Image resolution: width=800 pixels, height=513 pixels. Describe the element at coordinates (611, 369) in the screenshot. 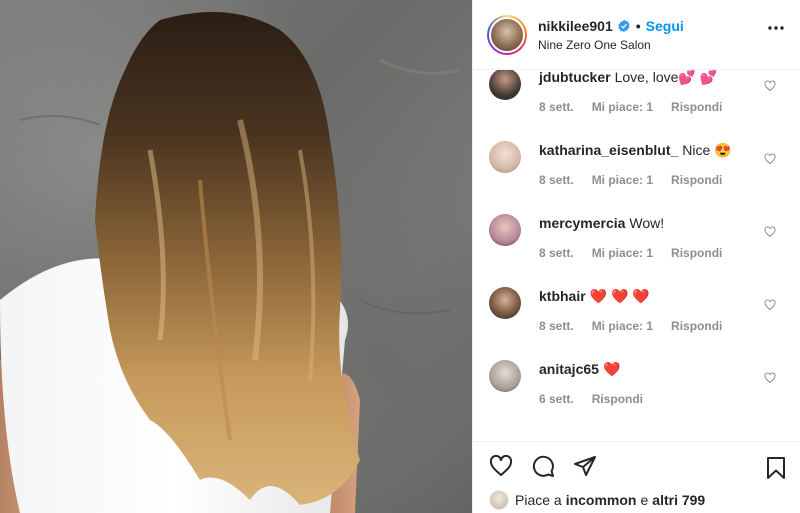

I see `comment-text: ❤️` at that location.